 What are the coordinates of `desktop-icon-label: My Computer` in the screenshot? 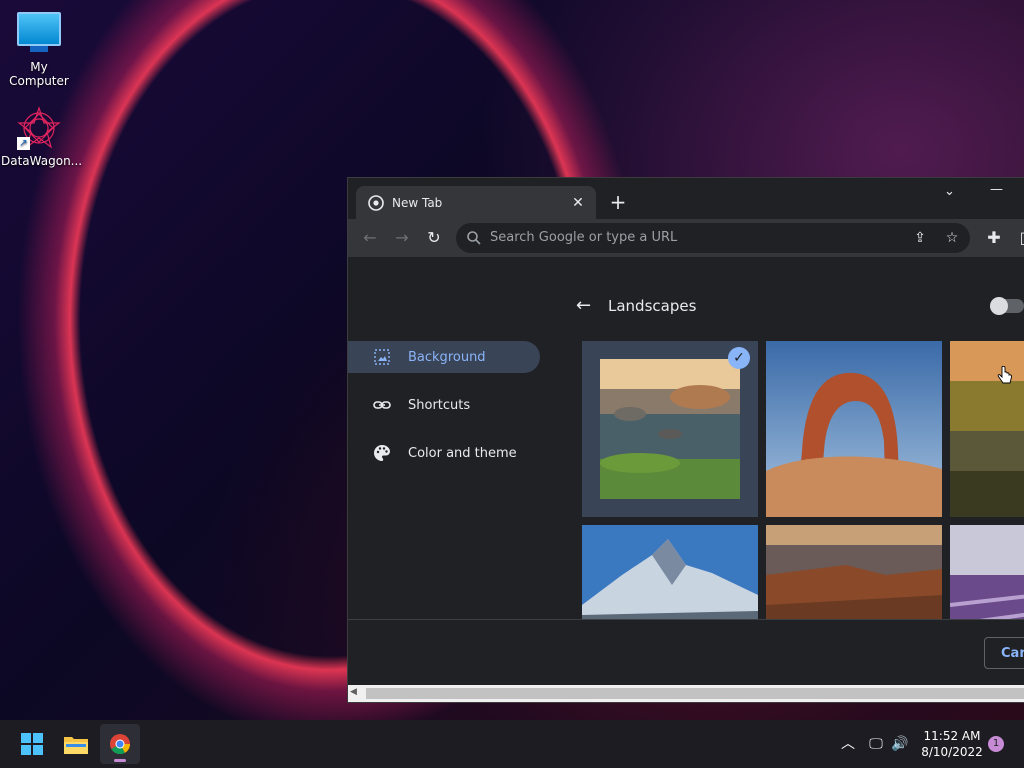 It's located at (39, 74).